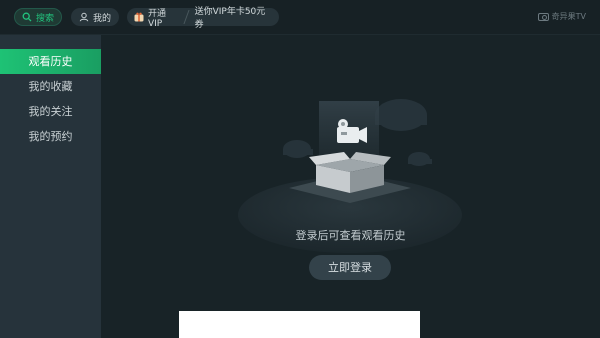 Image resolution: width=600 pixels, height=338 pixels. Describe the element at coordinates (50, 136) in the screenshot. I see `sidebar-item-reservations: 我的预约` at that location.